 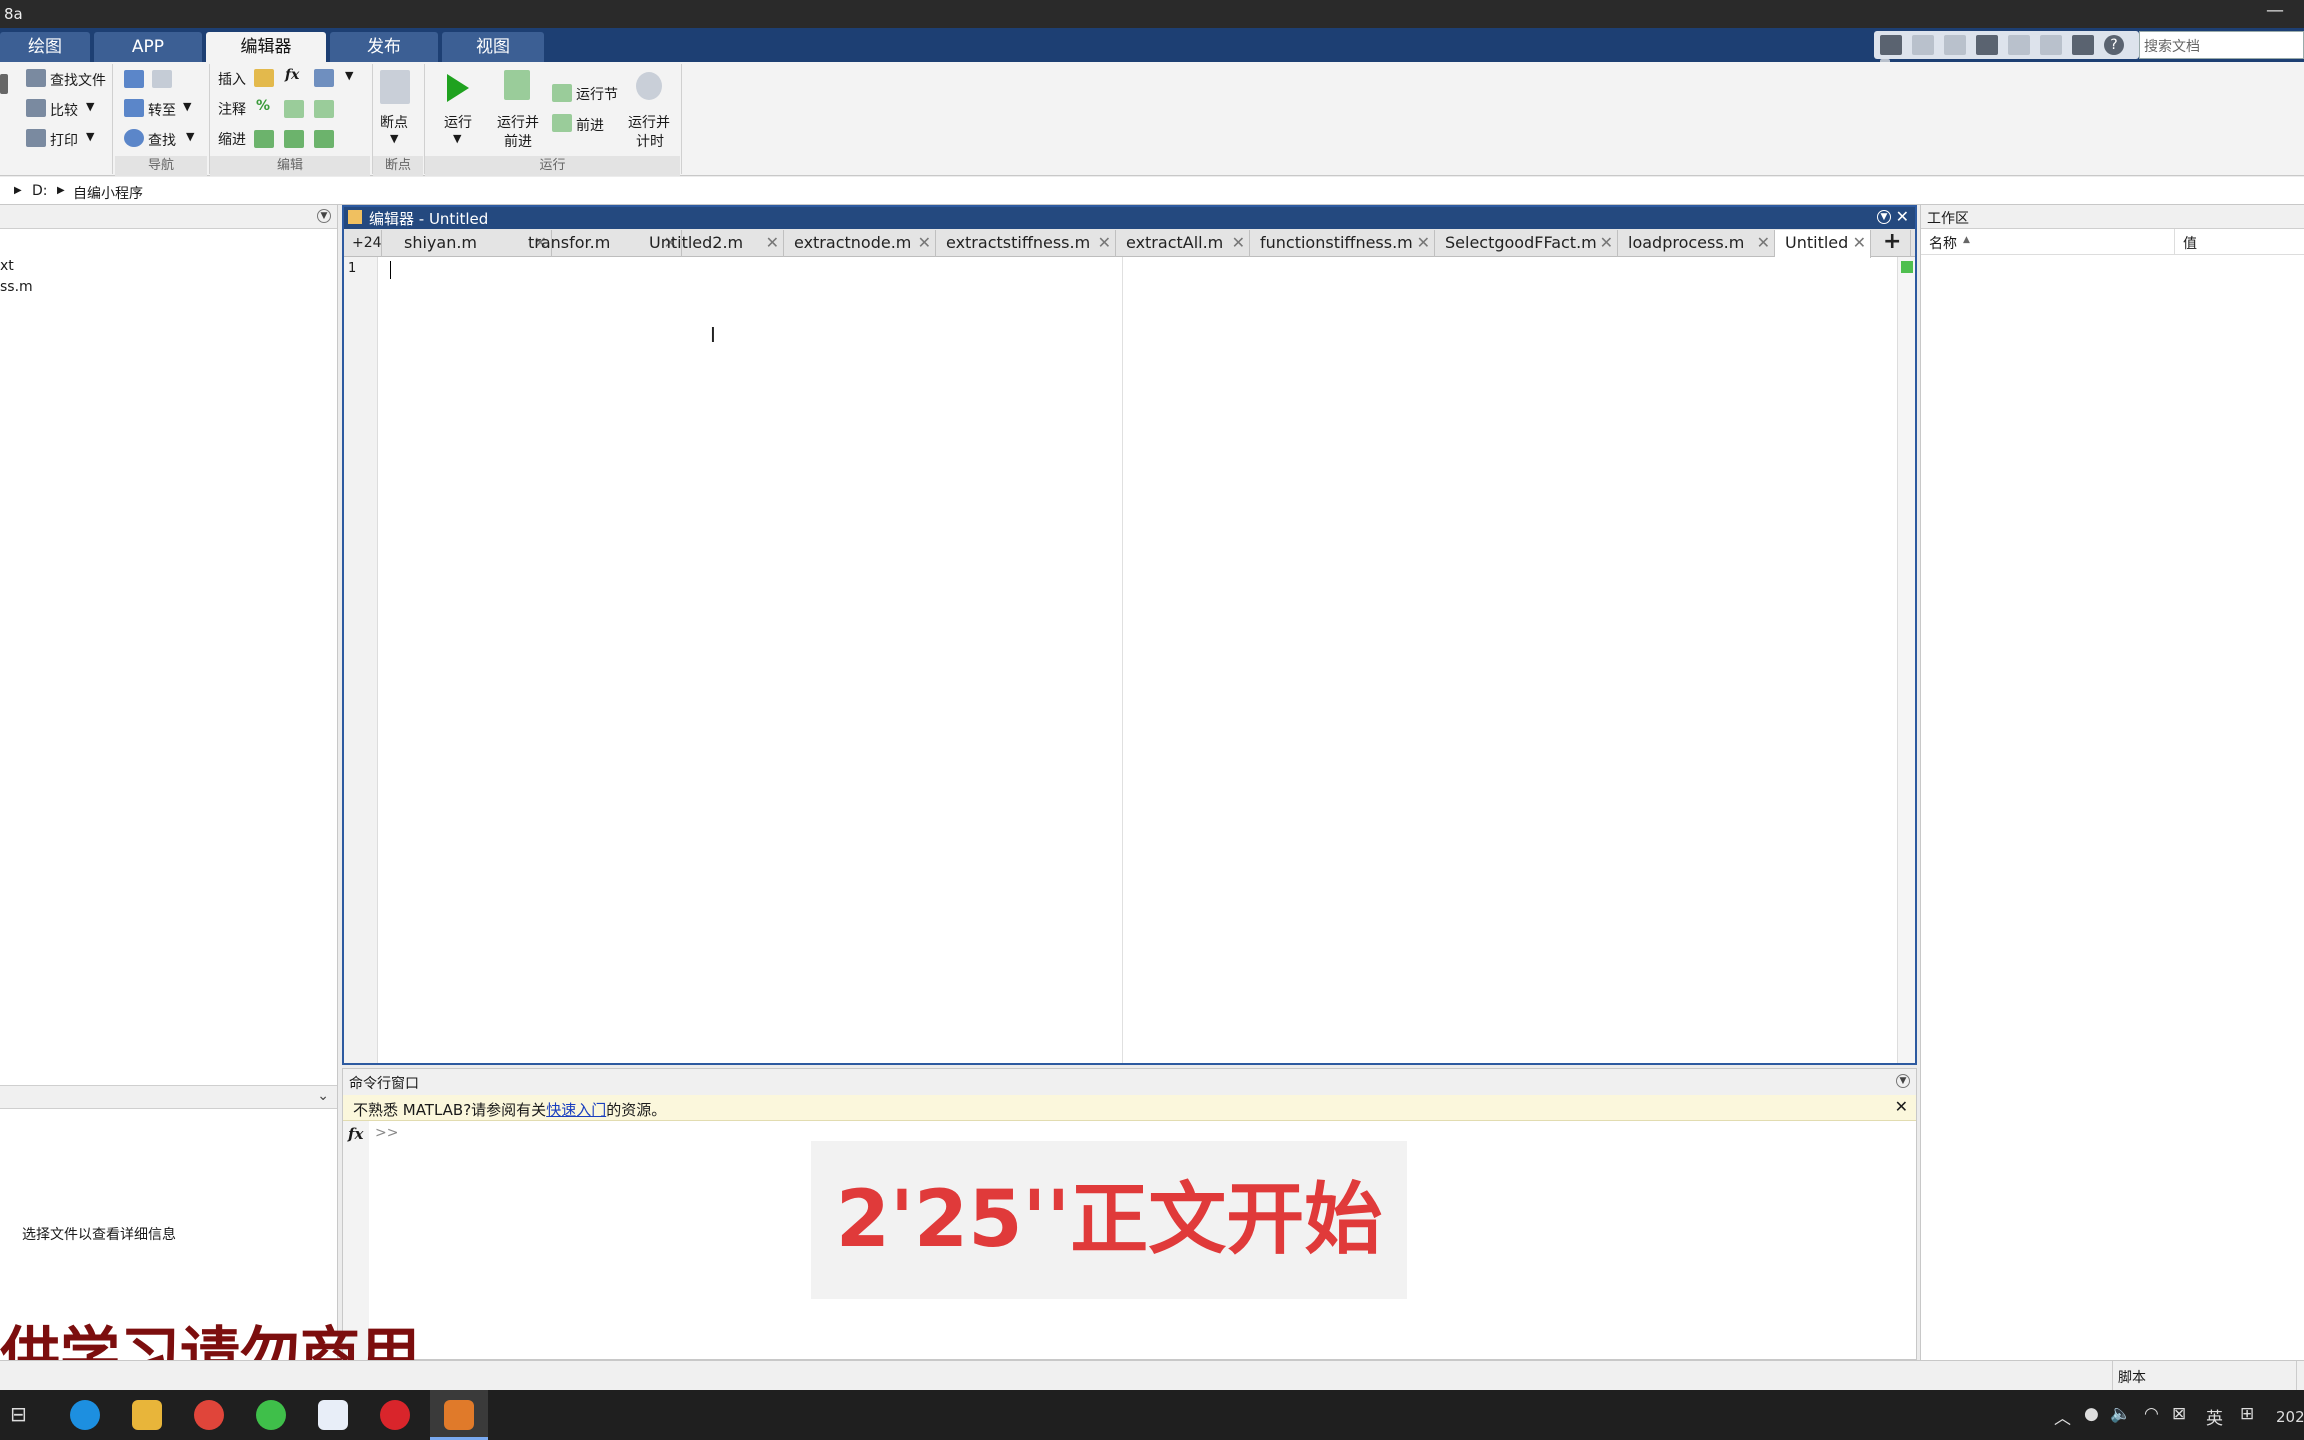 I want to click on edge-icon, so click(x=85, y=1415).